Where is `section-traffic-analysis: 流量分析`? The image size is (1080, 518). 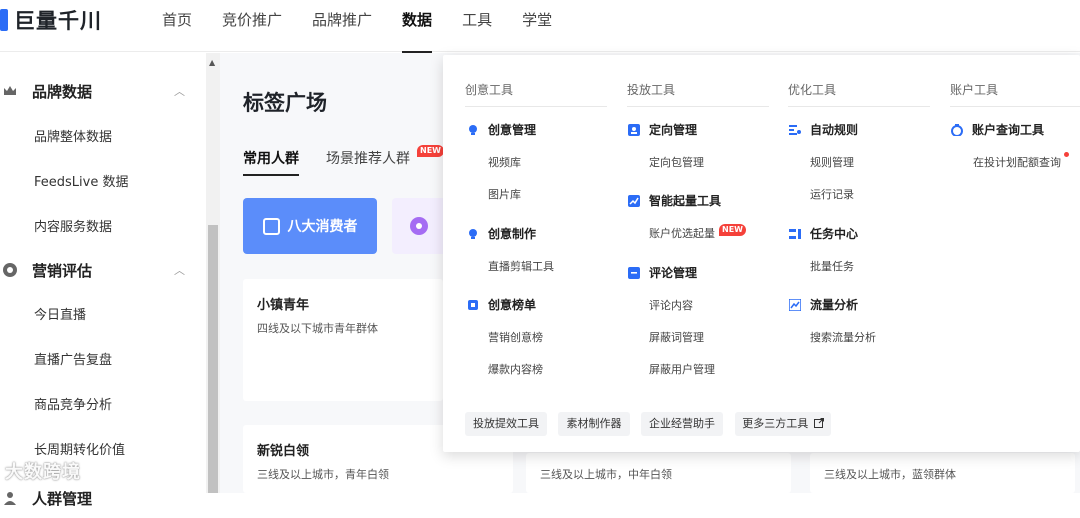
section-traffic-analysis: 流量分析 is located at coordinates (823, 304).